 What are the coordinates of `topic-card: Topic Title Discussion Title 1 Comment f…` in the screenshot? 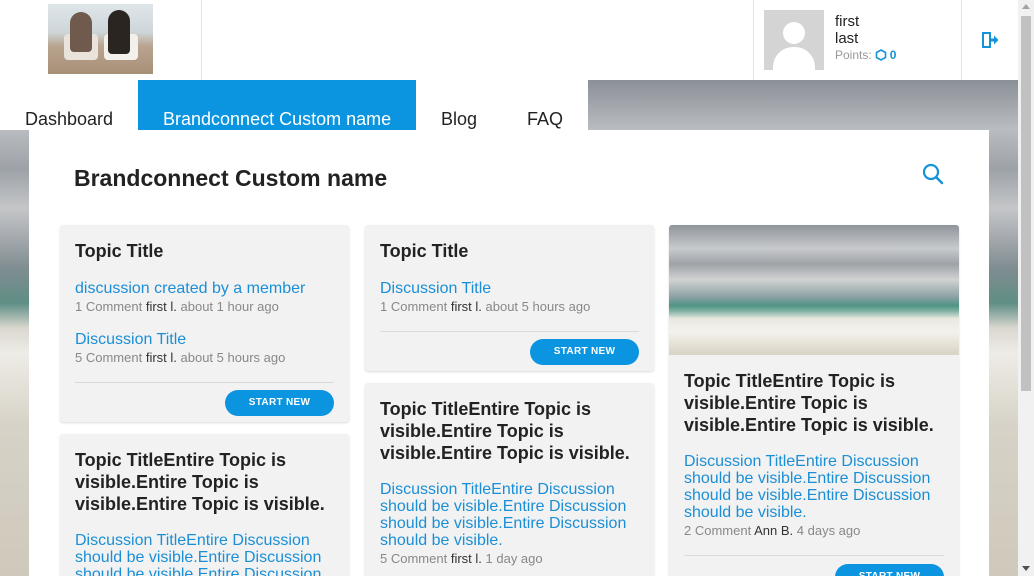 It's located at (509, 298).